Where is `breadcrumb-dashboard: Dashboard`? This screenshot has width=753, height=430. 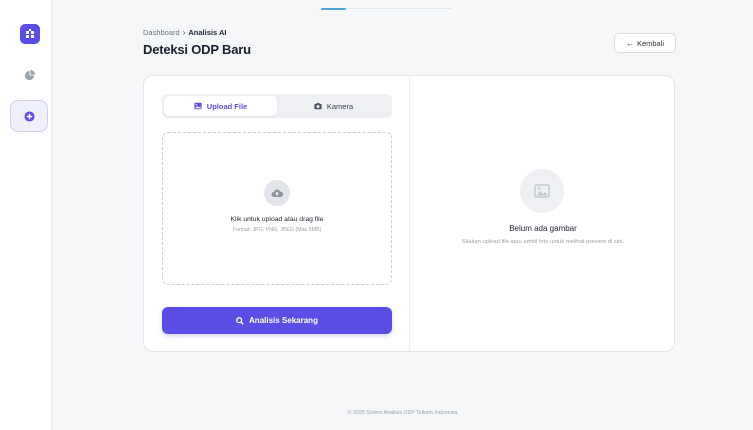
breadcrumb-dashboard: Dashboard is located at coordinates (161, 32).